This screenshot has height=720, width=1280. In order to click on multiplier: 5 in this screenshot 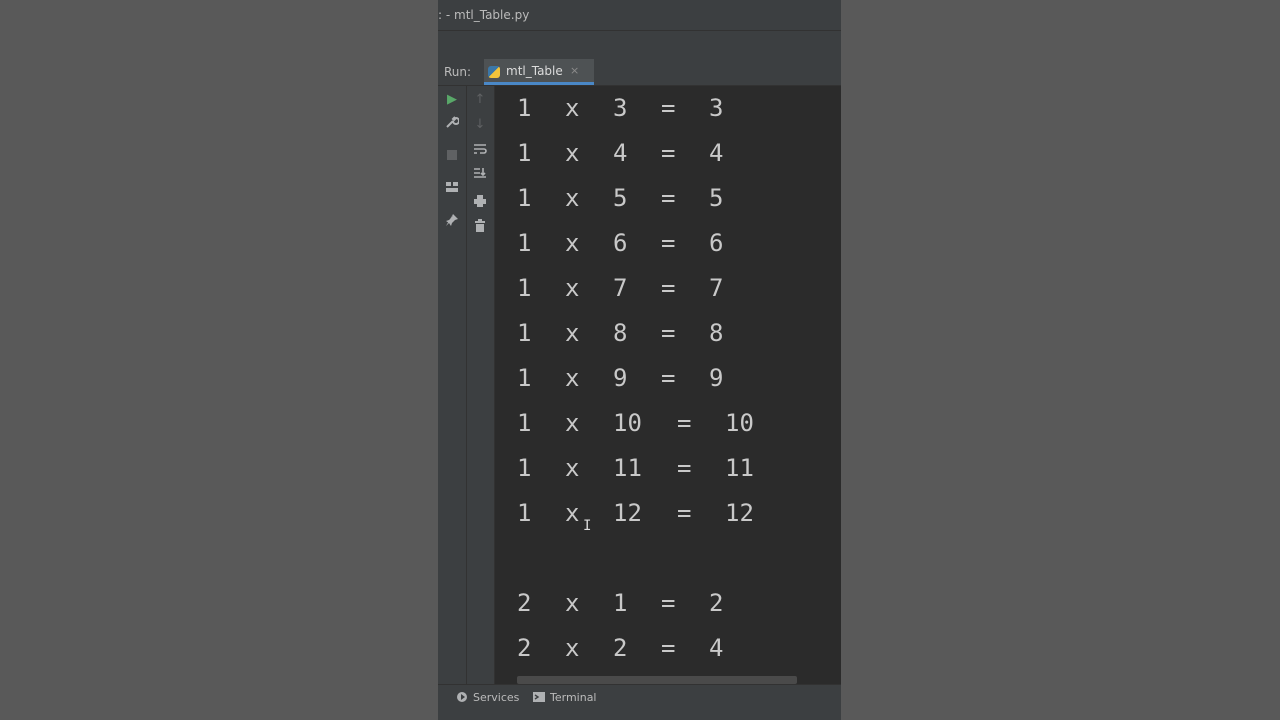, I will do `click(620, 198)`.